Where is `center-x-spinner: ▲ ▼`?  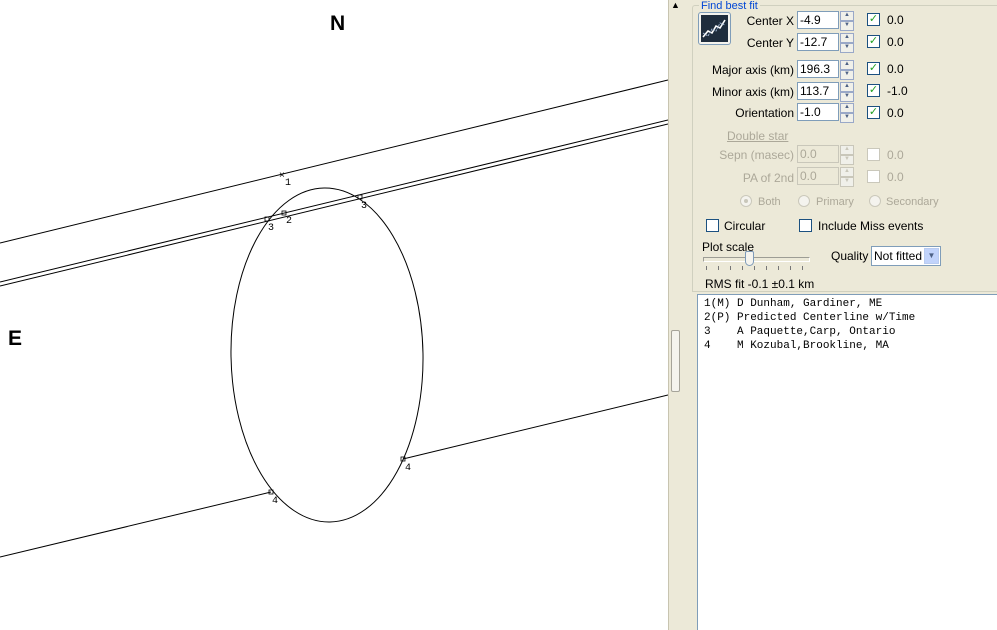 center-x-spinner: ▲ ▼ is located at coordinates (847, 21).